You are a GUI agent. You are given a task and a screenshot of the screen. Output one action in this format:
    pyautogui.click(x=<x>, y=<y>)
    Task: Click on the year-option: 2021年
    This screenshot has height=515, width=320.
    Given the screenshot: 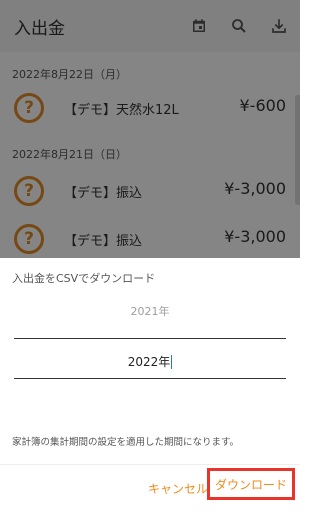 What is the action you would take?
    pyautogui.click(x=150, y=311)
    